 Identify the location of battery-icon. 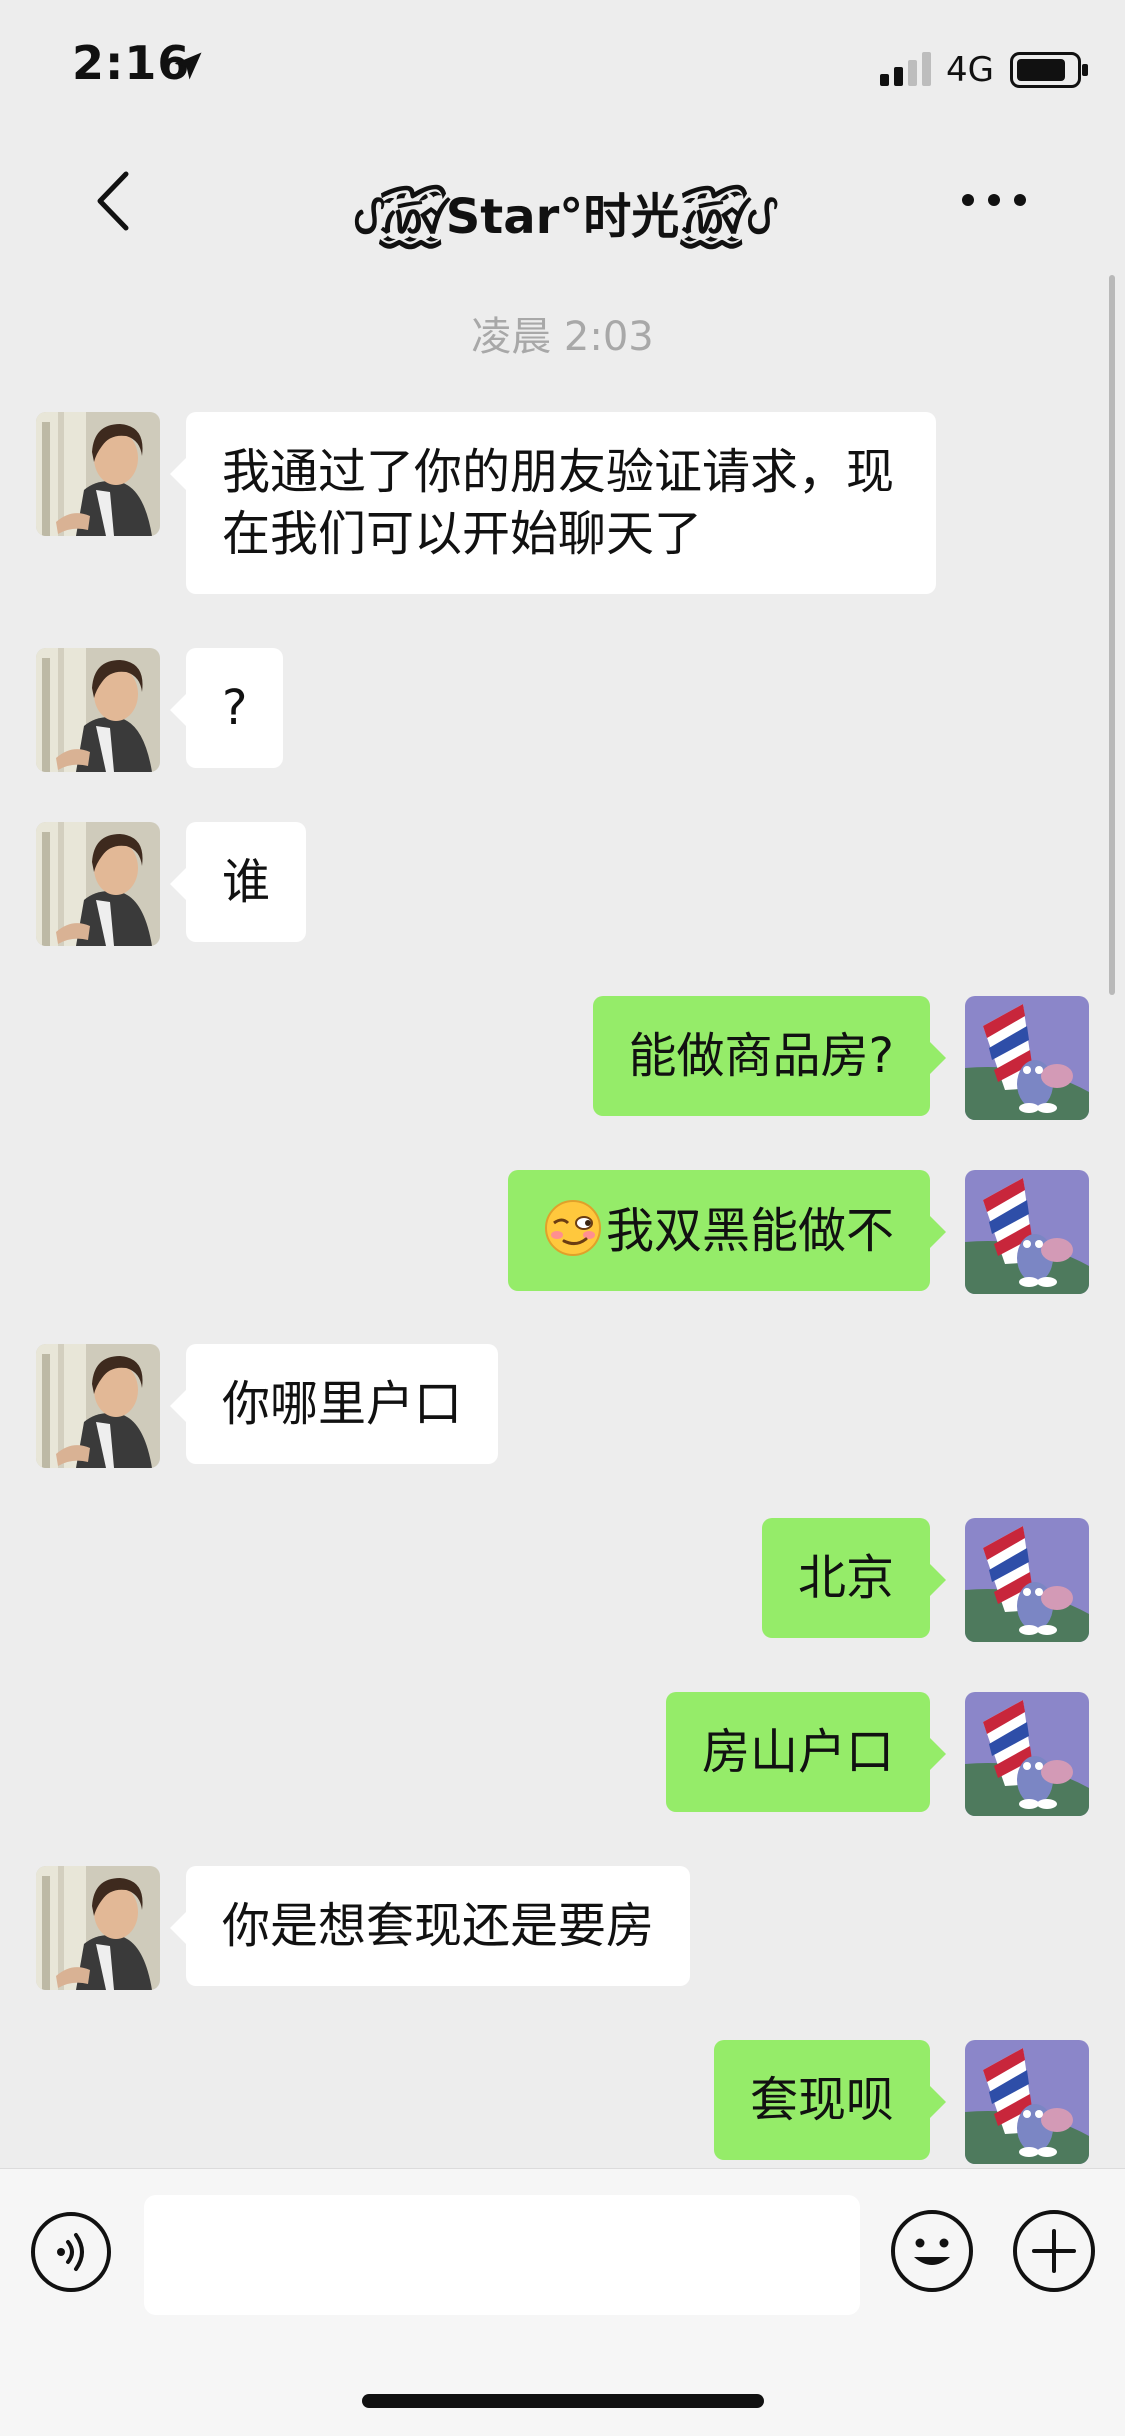
(1049, 70).